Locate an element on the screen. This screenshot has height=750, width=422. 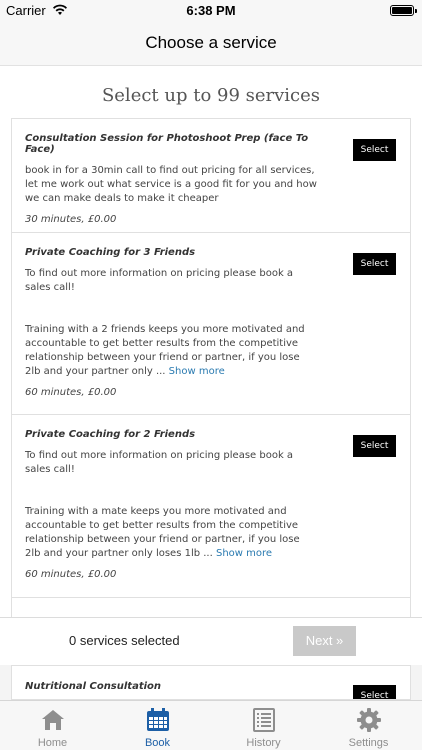
tab-book: Book is located at coordinates (157, 725).